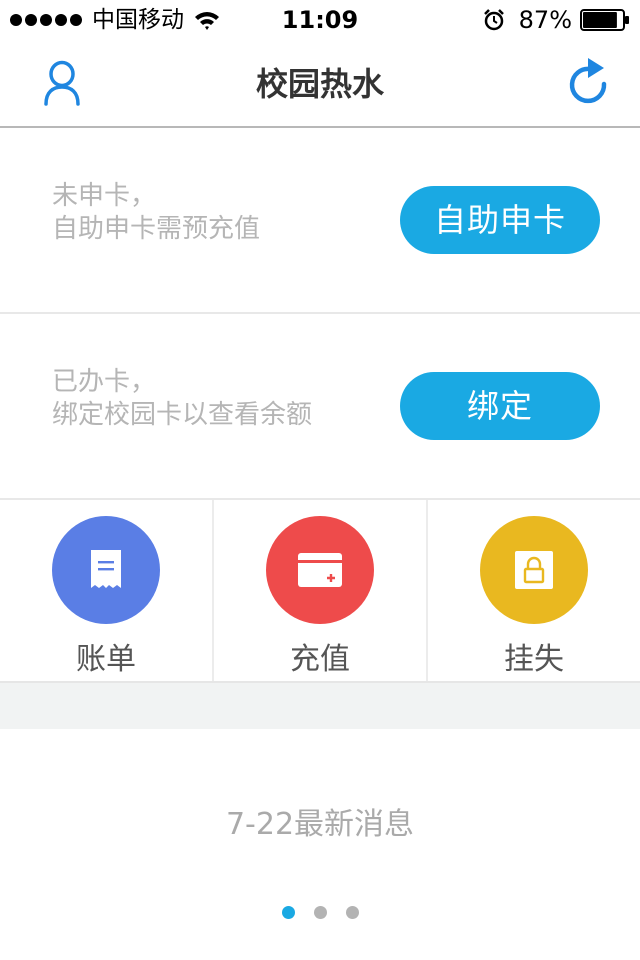 Image resolution: width=640 pixels, height=960 pixels. I want to click on wallet-add-icon, so click(320, 570).